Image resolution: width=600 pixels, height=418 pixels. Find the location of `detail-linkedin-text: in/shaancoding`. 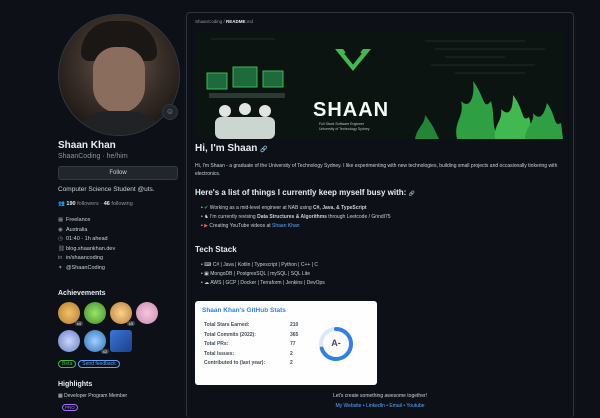

detail-linkedin-text: in/shaancoding is located at coordinates (84, 258).